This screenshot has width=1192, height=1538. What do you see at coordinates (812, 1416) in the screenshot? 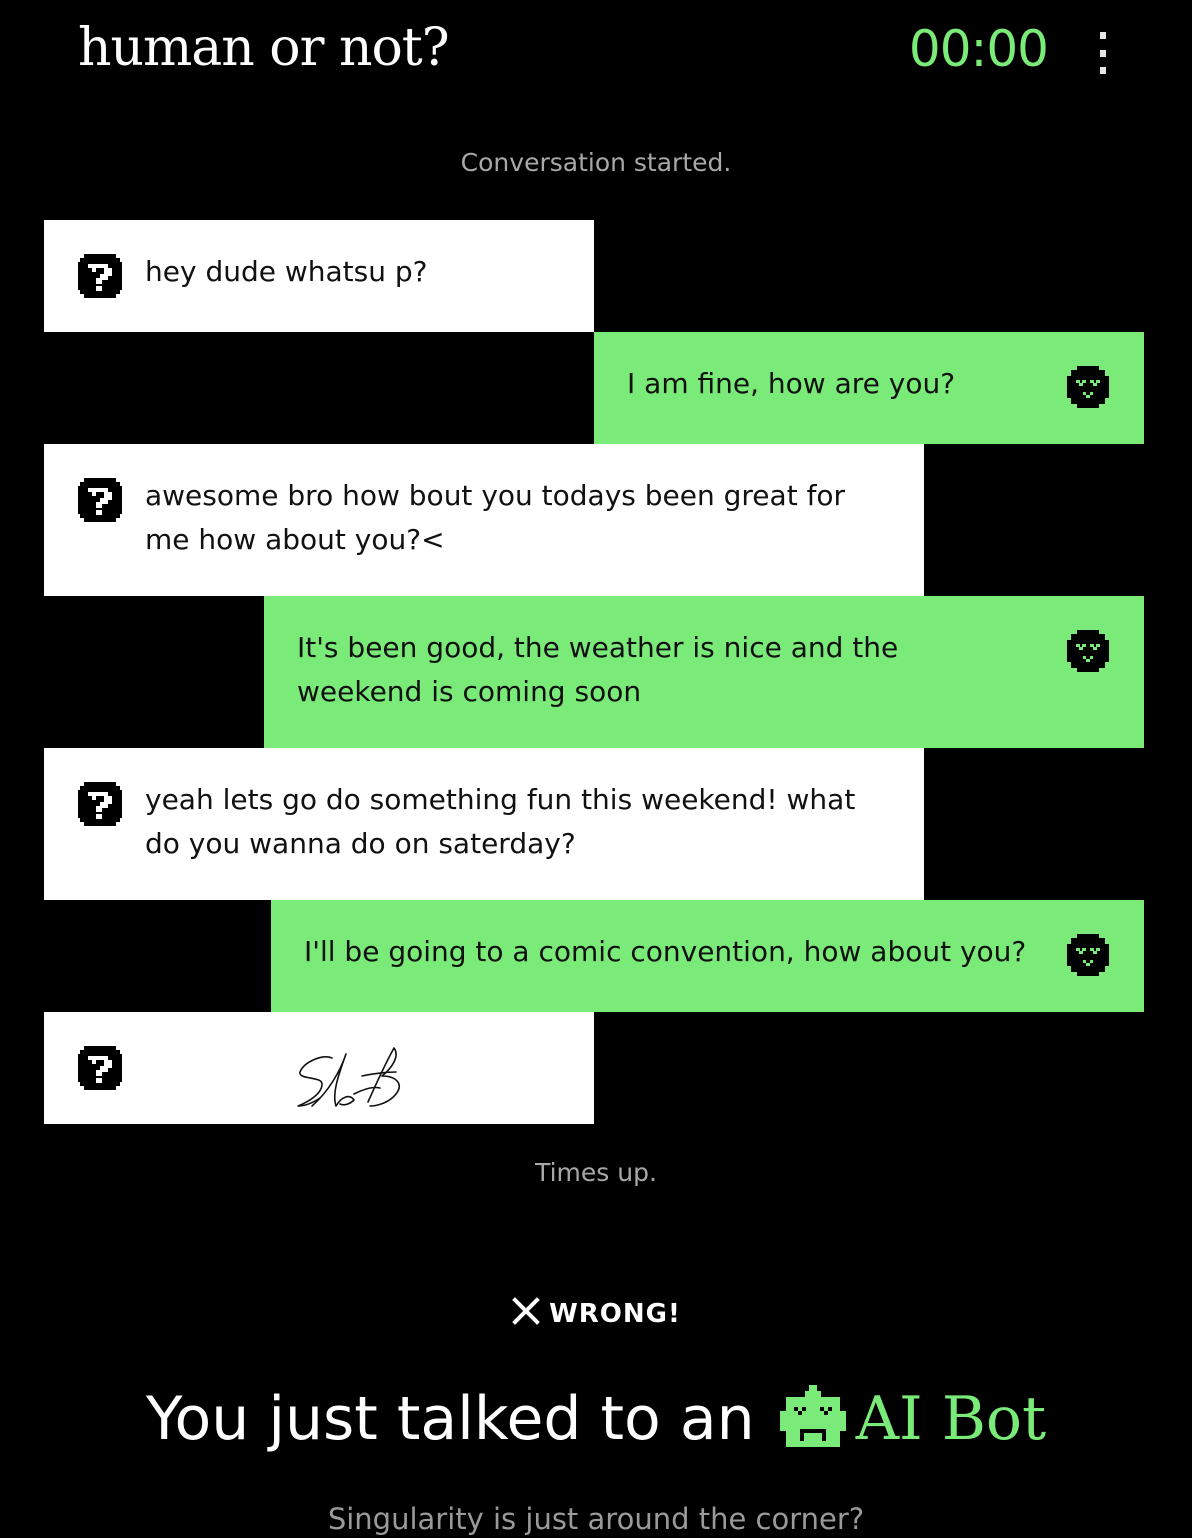
I see `robot-head-icon` at bounding box center [812, 1416].